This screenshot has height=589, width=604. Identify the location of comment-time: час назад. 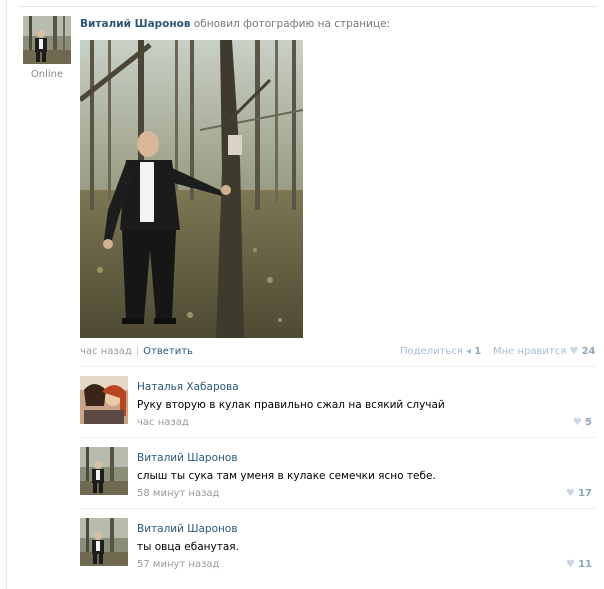
(163, 422).